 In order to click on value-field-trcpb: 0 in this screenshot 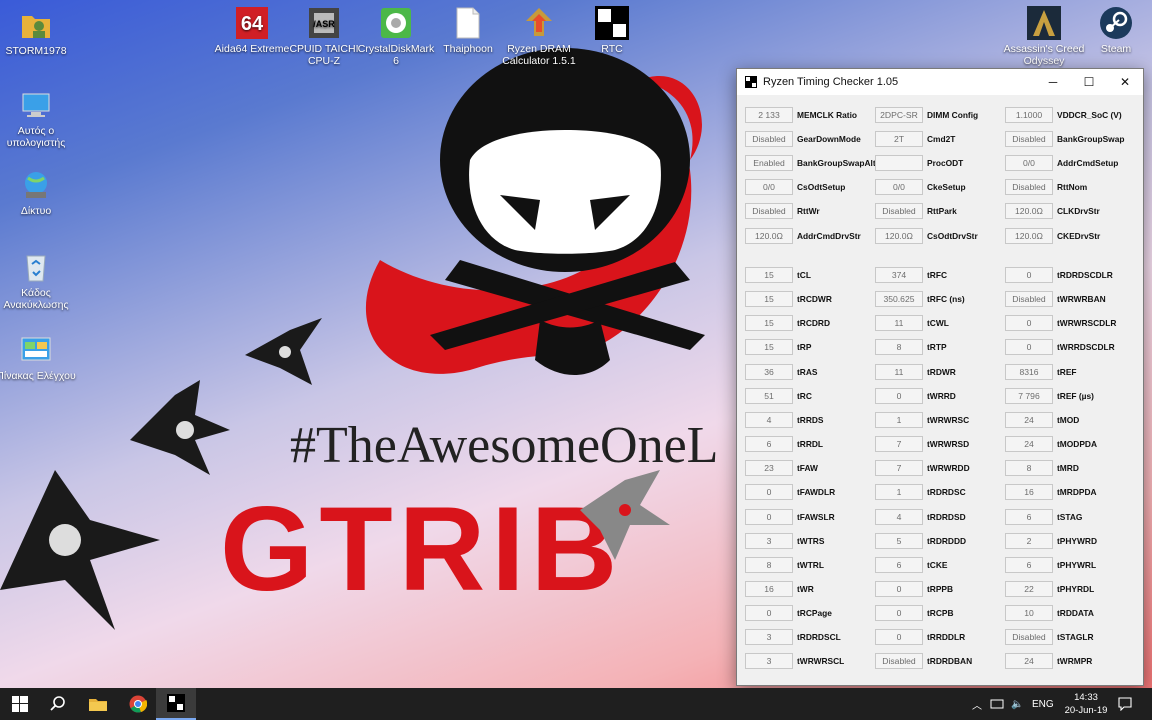, I will do `click(899, 613)`.